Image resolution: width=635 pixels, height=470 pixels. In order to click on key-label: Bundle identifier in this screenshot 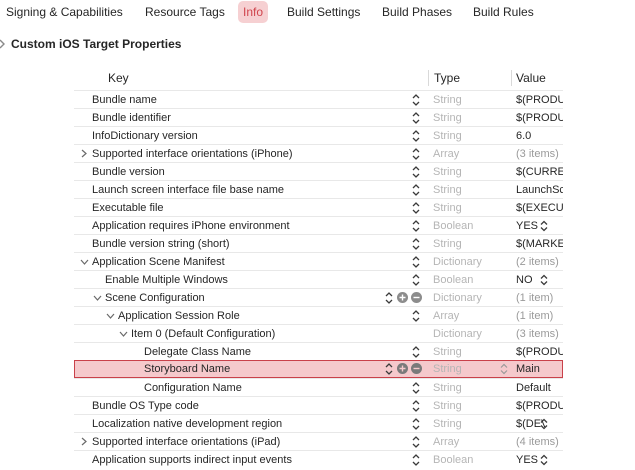, I will do `click(131, 118)`.